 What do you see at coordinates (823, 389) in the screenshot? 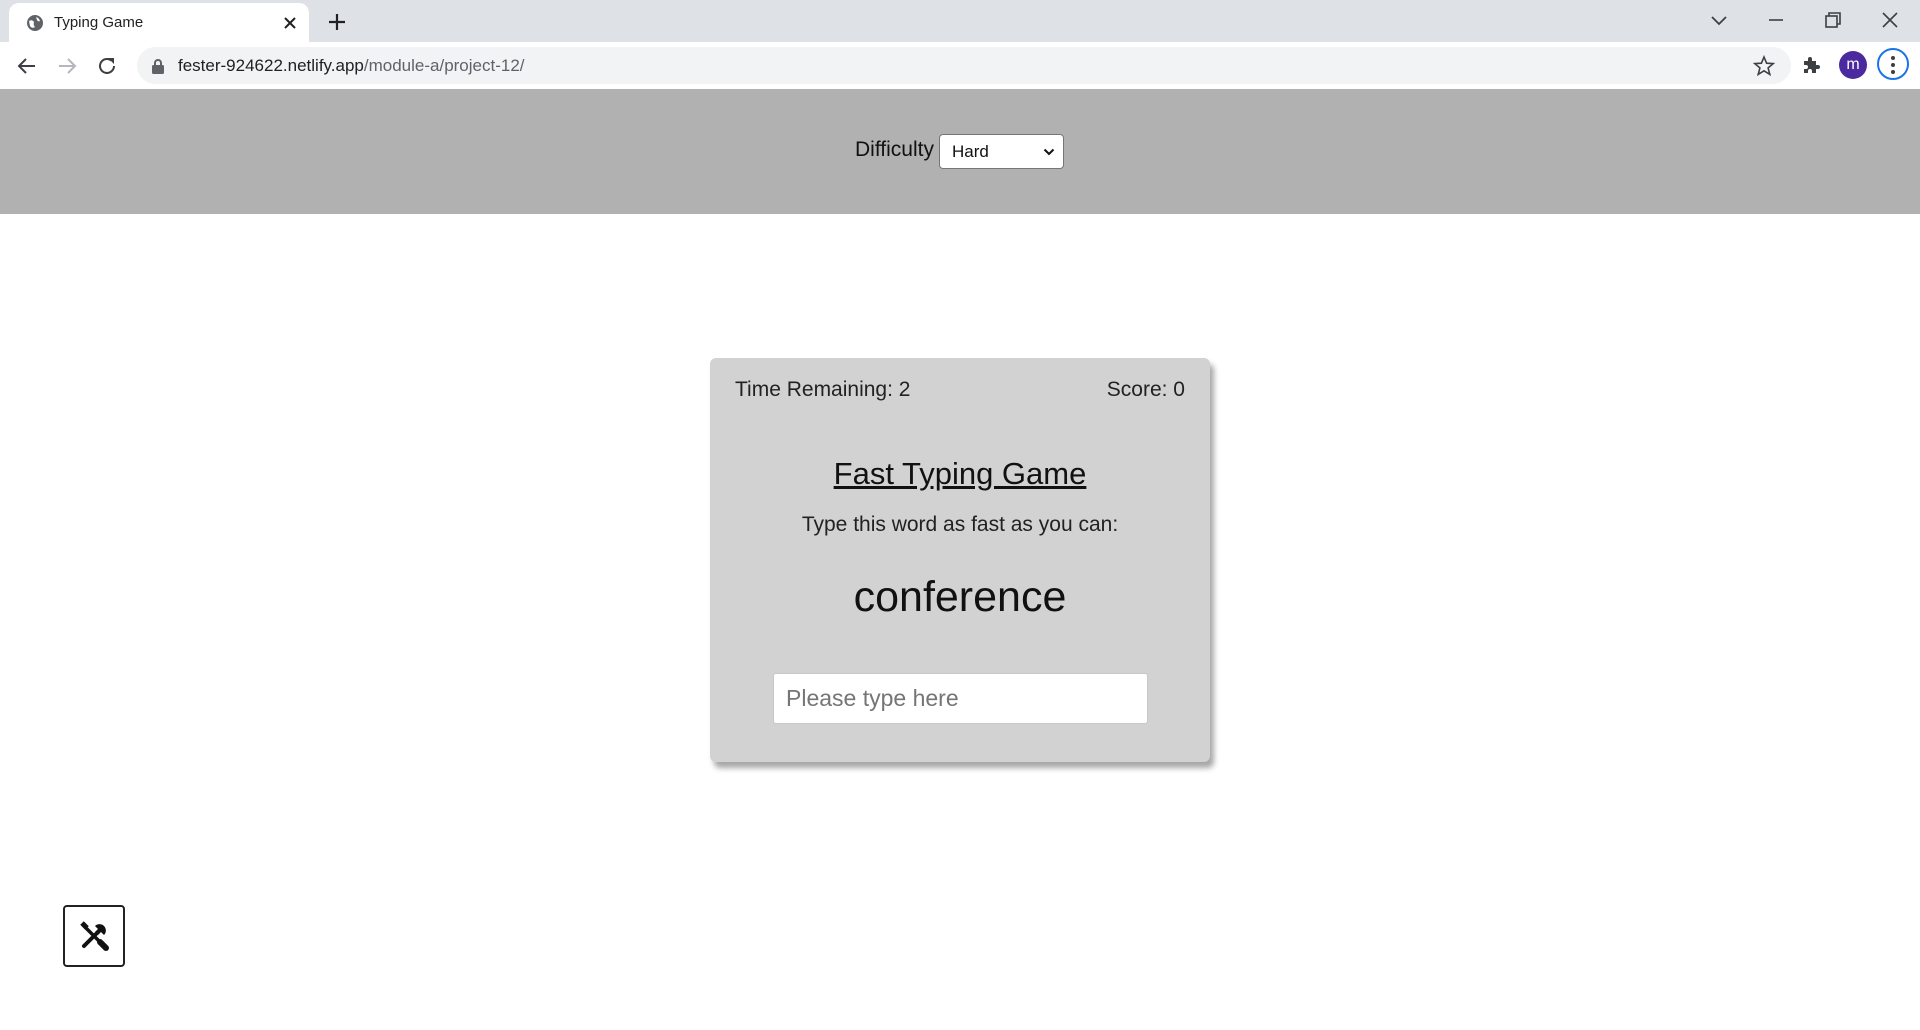
I see `time-remaining: Time Remaining: 2` at bounding box center [823, 389].